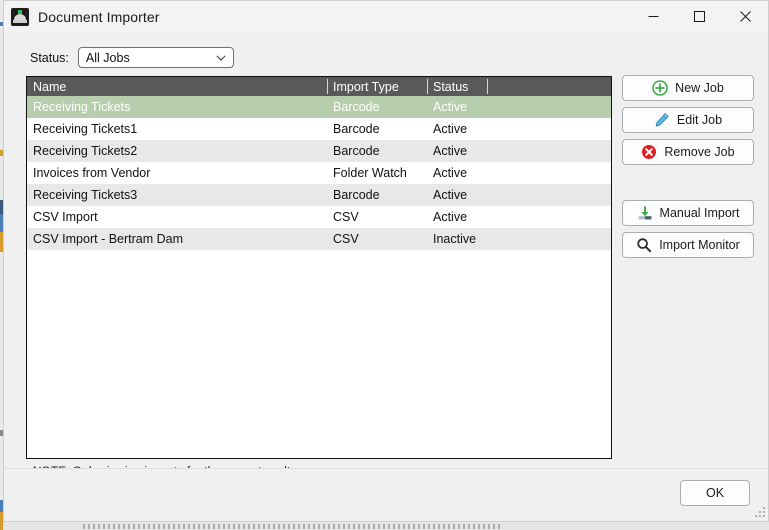 Image resolution: width=769 pixels, height=530 pixels. What do you see at coordinates (386, 494) in the screenshot?
I see `dialog-footer: OK` at bounding box center [386, 494].